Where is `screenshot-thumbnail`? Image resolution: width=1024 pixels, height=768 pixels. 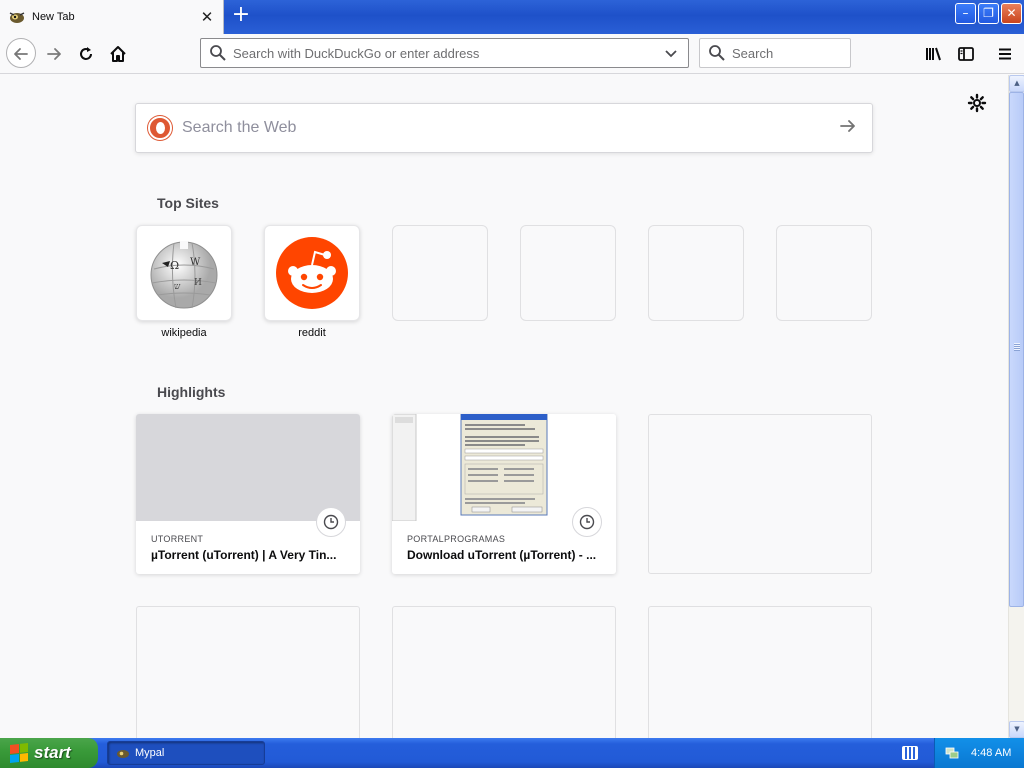 screenshot-thumbnail is located at coordinates (470, 467).